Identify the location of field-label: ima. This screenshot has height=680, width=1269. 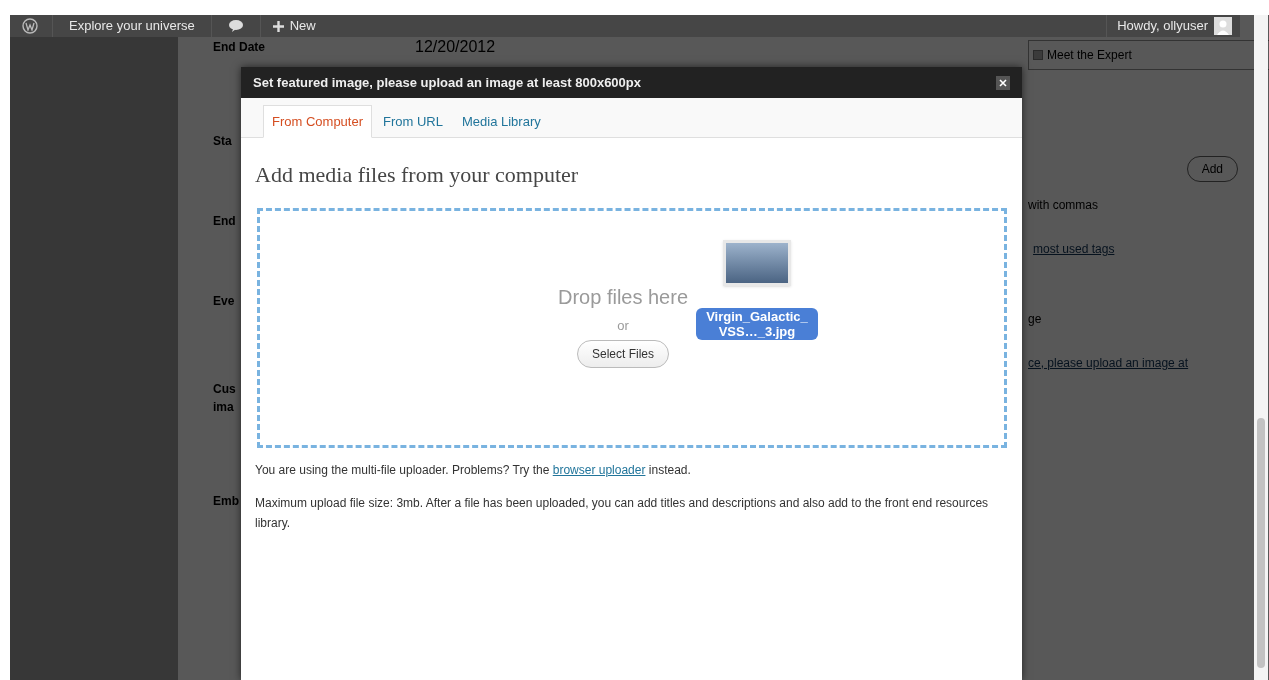
(223, 407).